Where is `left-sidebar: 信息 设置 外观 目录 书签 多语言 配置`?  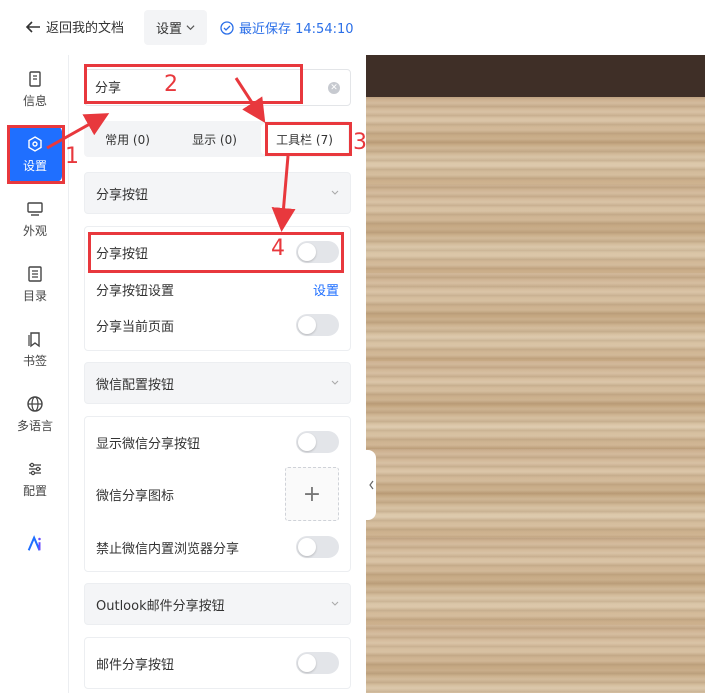
left-sidebar: 信息 设置 外观 目录 书签 多语言 配置 is located at coordinates (34, 374).